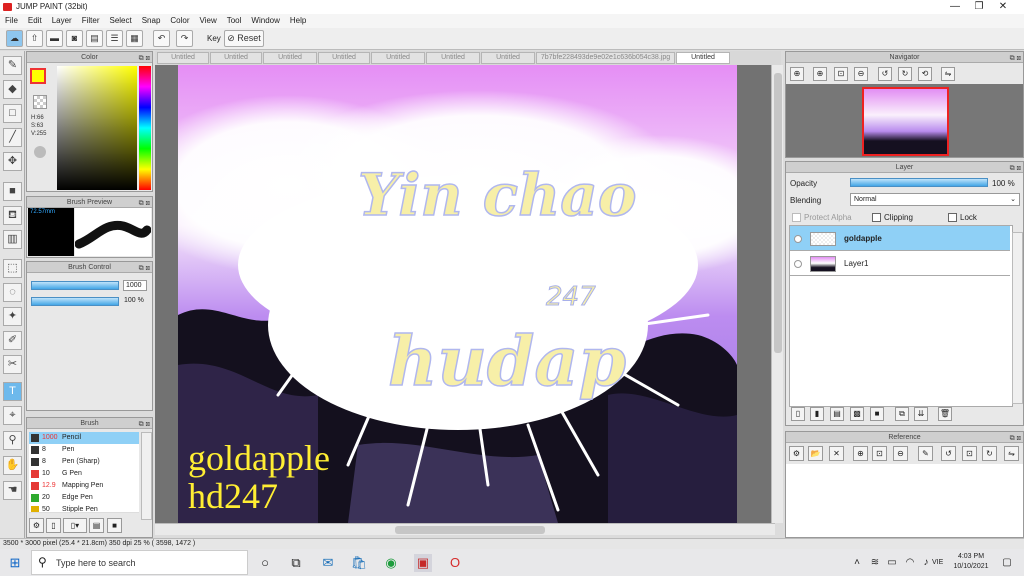 This screenshot has width=1024, height=576. I want to click on horizontal-scrollbar, so click(465, 529).